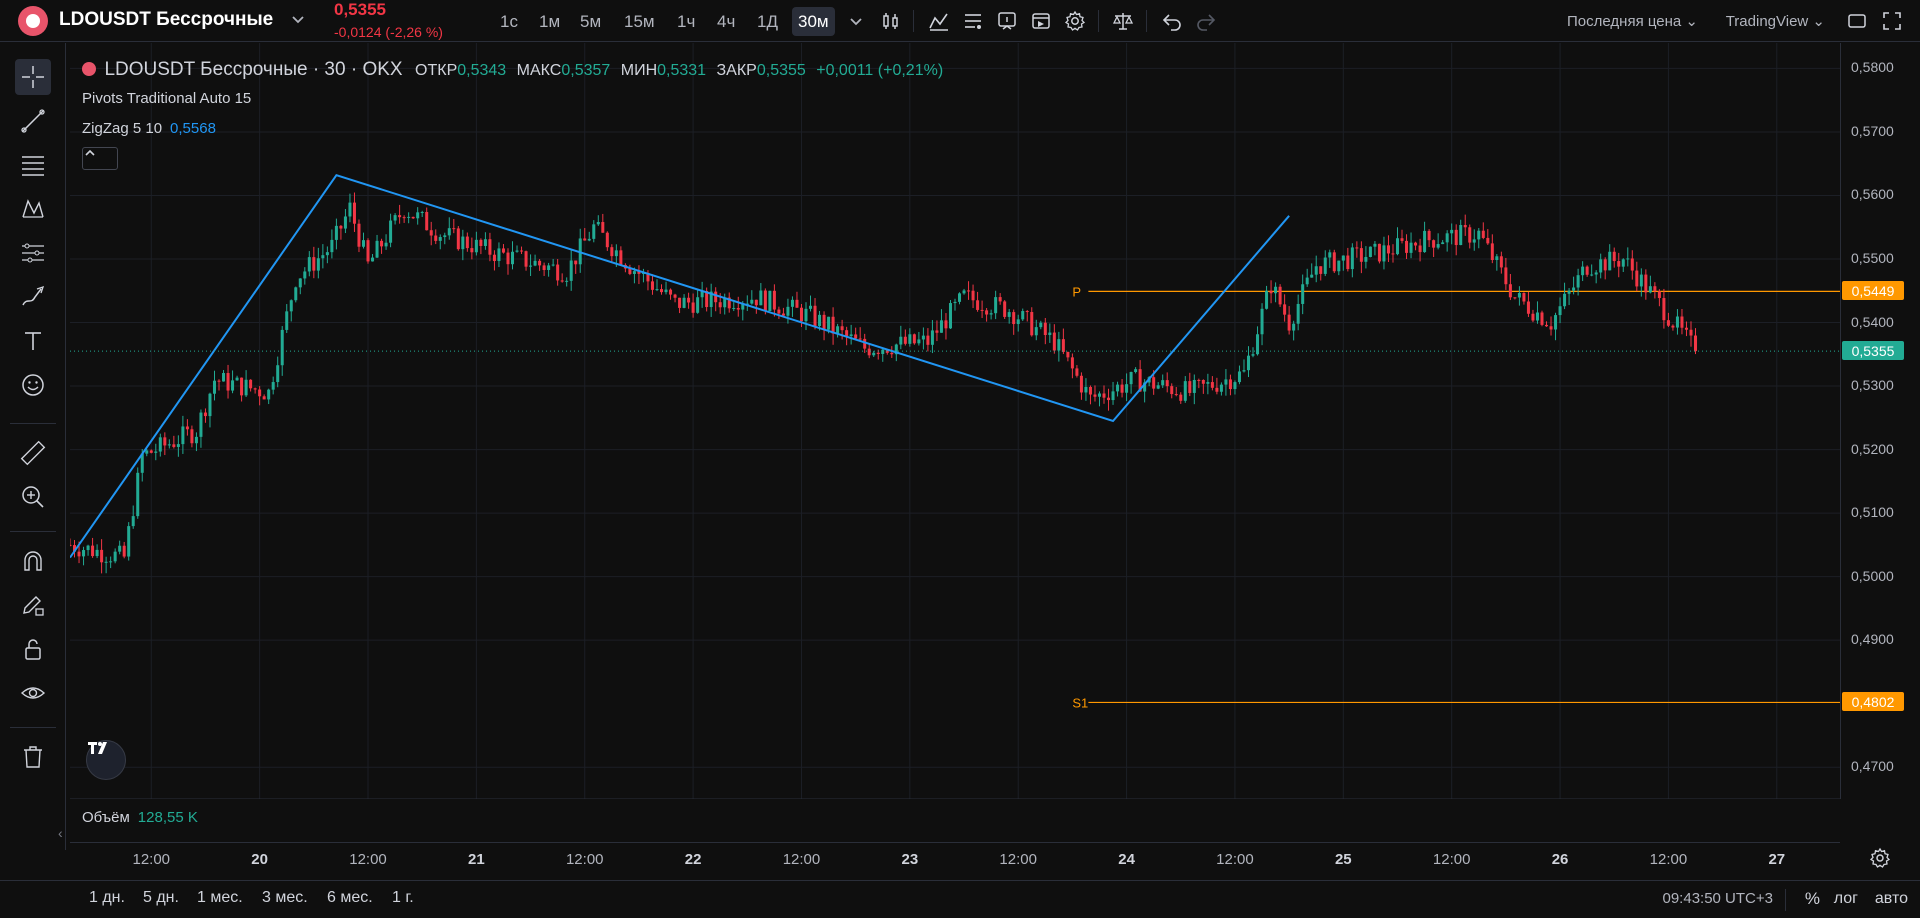 This screenshot has height=918, width=1920. Describe the element at coordinates (1857, 21) in the screenshot. I see `window-layout-icon` at that location.